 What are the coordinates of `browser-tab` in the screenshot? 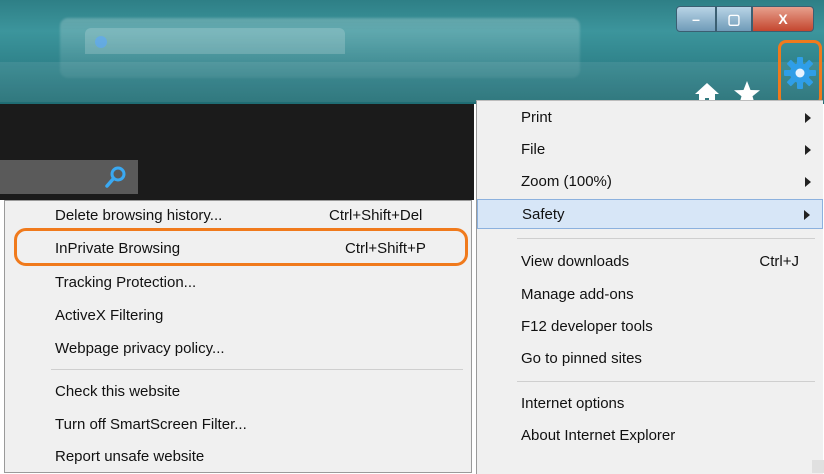 It's located at (215, 41).